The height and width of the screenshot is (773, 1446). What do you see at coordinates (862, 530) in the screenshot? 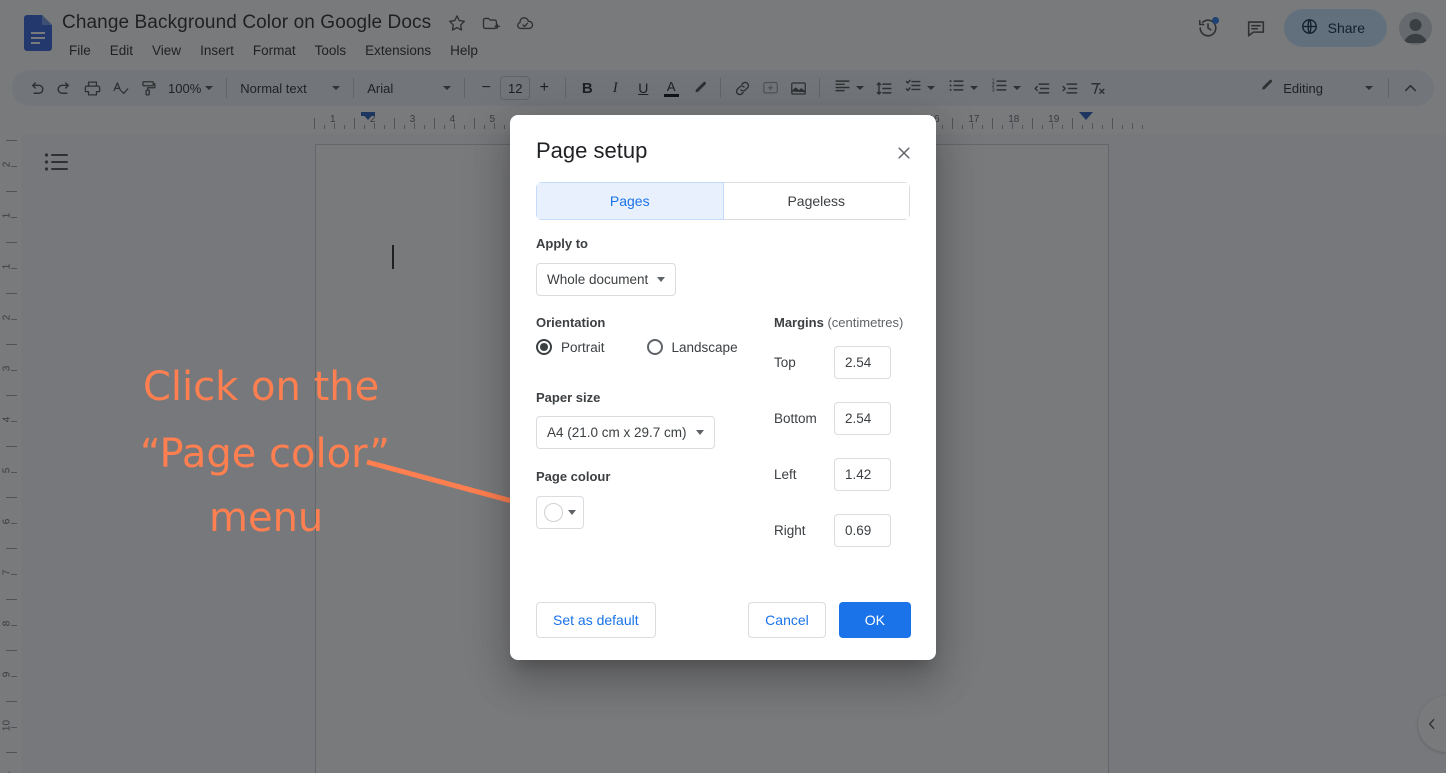
I see `margin-right-input` at bounding box center [862, 530].